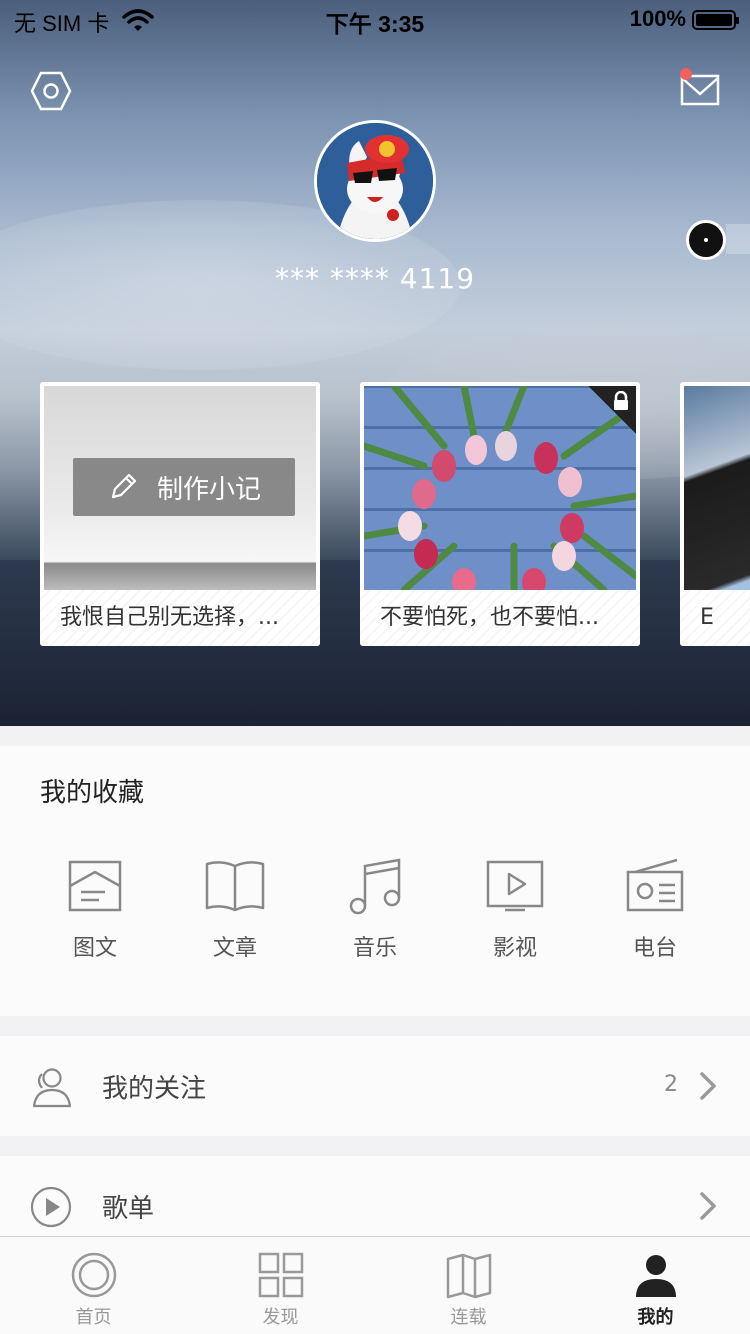 This screenshot has width=750, height=1334. What do you see at coordinates (671, 1084) in the screenshot?
I see `following-count: 2` at bounding box center [671, 1084].